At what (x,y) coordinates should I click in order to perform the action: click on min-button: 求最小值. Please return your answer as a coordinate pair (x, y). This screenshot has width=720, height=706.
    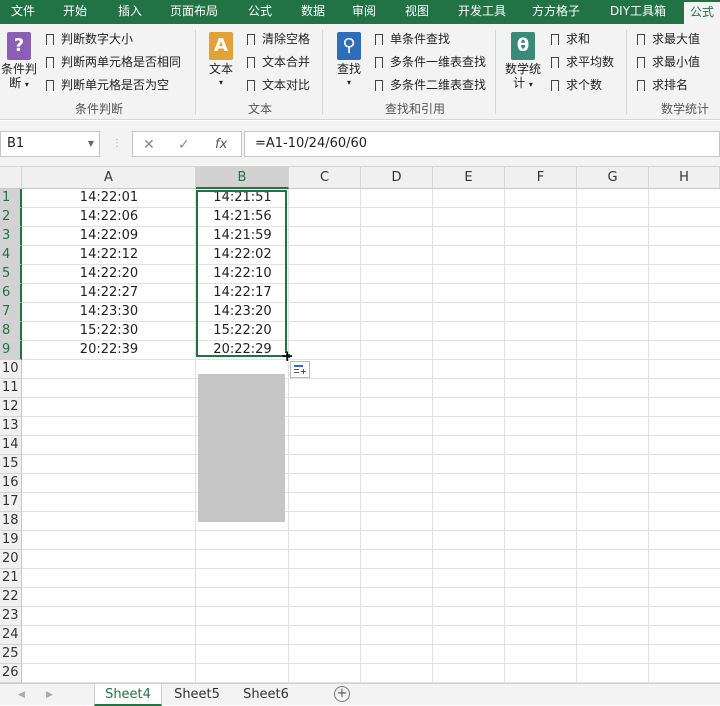
    Looking at the image, I should click on (668, 62).